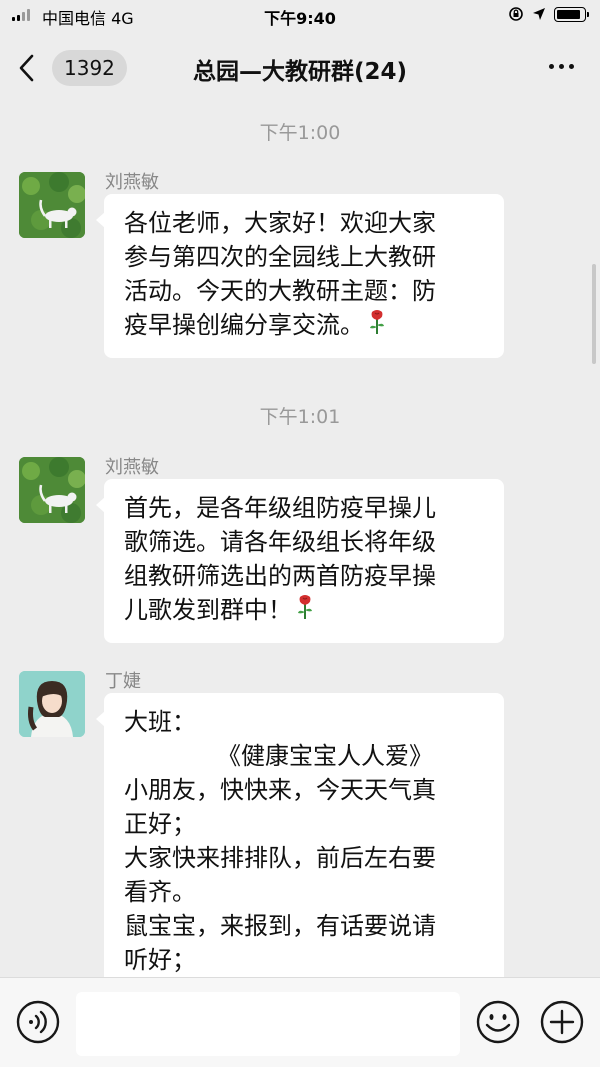 This screenshot has height=1067, width=600. Describe the element at coordinates (571, 14) in the screenshot. I see `battery-icon` at that location.